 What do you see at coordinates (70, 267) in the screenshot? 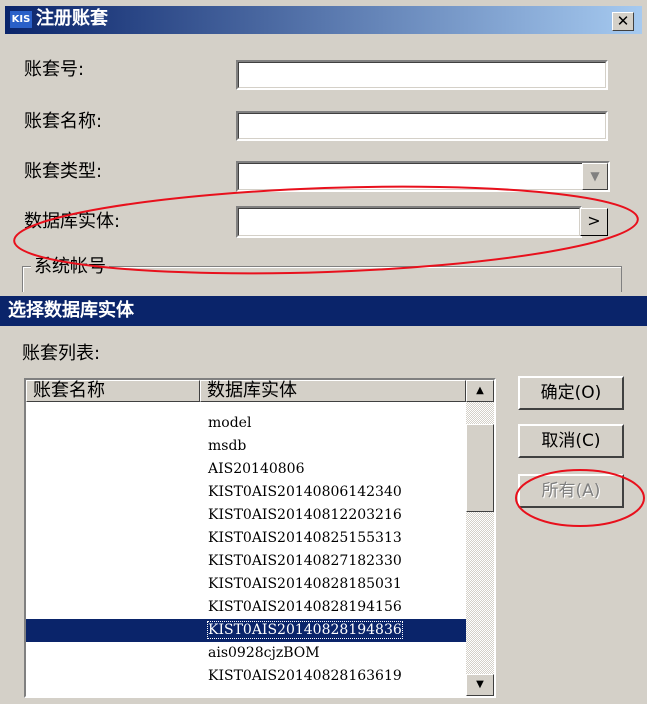
I see `system-account-group-label: 系统帐号` at bounding box center [70, 267].